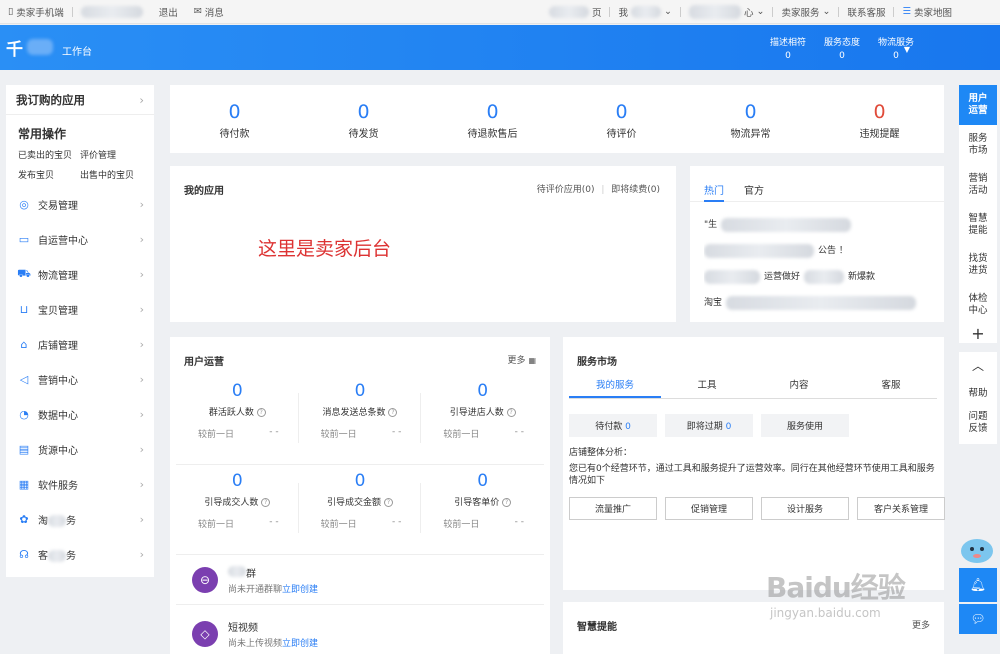  I want to click on help-link: 帮助, so click(978, 394).